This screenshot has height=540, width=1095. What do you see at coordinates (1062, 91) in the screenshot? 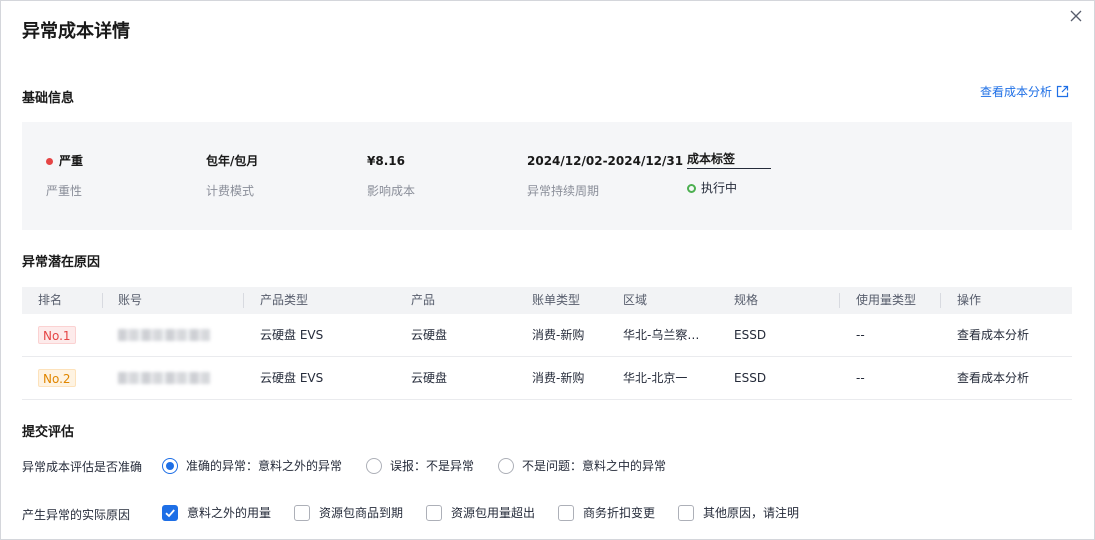
I see `external-link-icon` at bounding box center [1062, 91].